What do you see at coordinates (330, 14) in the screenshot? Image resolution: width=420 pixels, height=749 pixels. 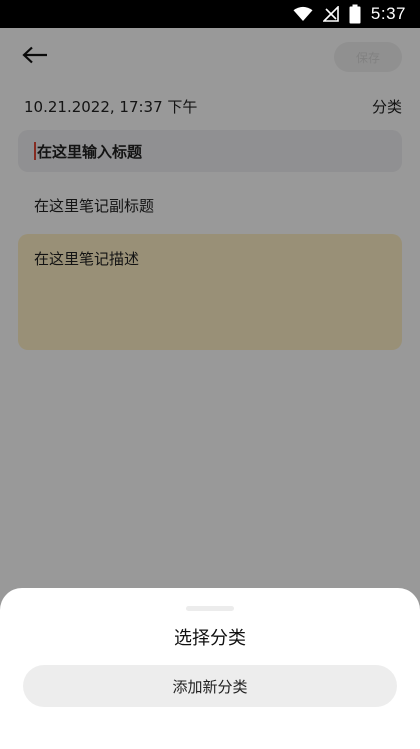 I see `no-signal-icon` at bounding box center [330, 14].